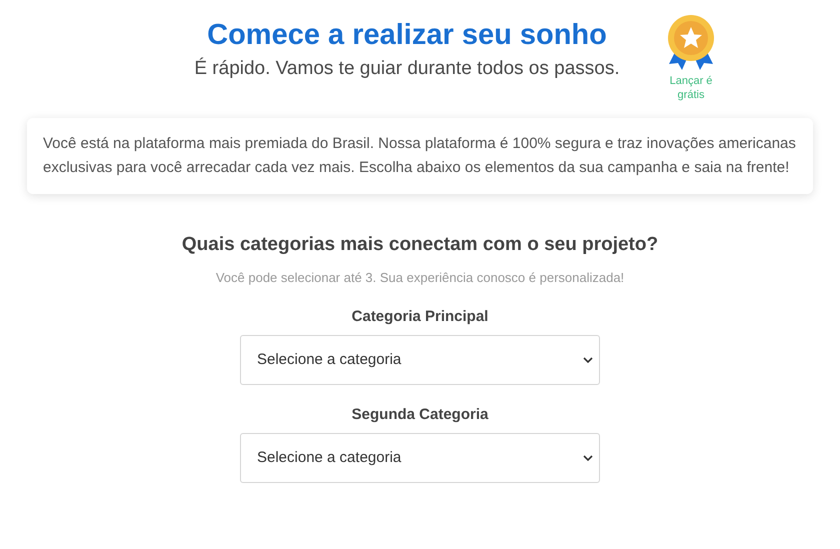 The width and height of the screenshot is (840, 549). Describe the element at coordinates (420, 278) in the screenshot. I see `categories-hint: Você pode selecionar até 3. Sua experiência conosco é personalizada!` at that location.